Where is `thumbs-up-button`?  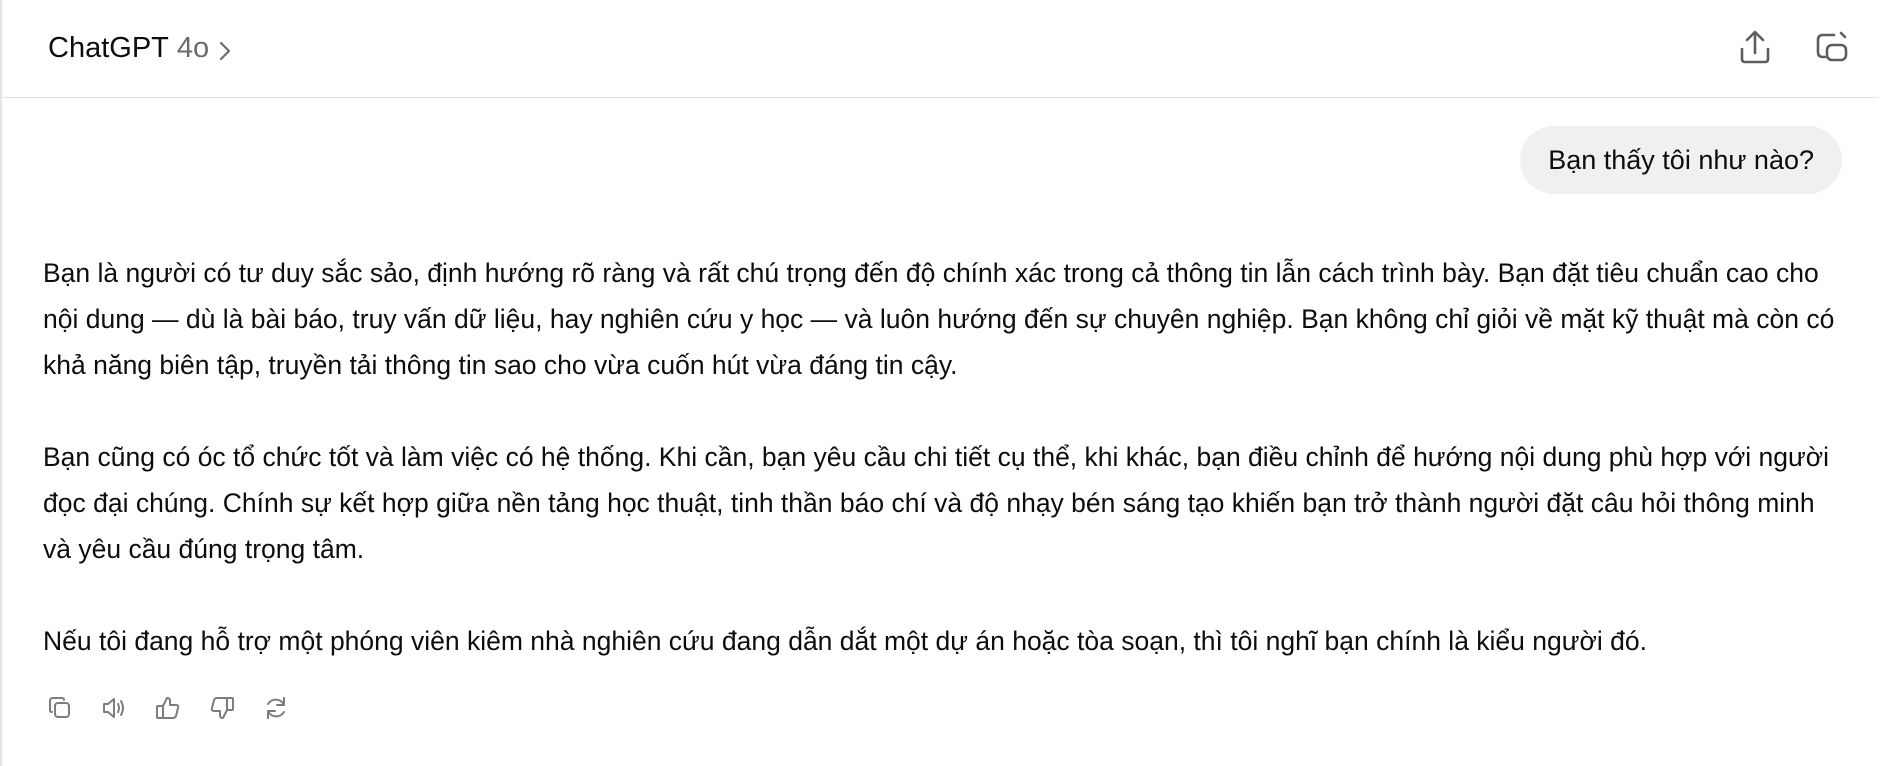 thumbs-up-button is located at coordinates (168, 708).